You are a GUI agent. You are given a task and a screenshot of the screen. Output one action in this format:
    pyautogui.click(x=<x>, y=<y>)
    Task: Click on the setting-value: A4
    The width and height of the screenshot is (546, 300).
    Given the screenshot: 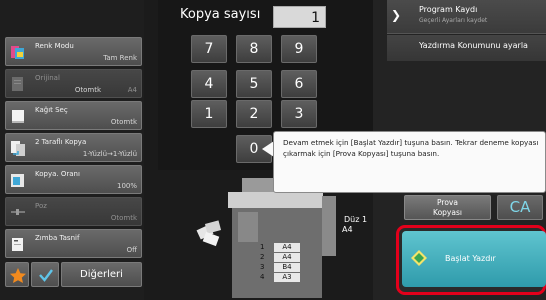 What is the action you would take?
    pyautogui.click(x=132, y=90)
    